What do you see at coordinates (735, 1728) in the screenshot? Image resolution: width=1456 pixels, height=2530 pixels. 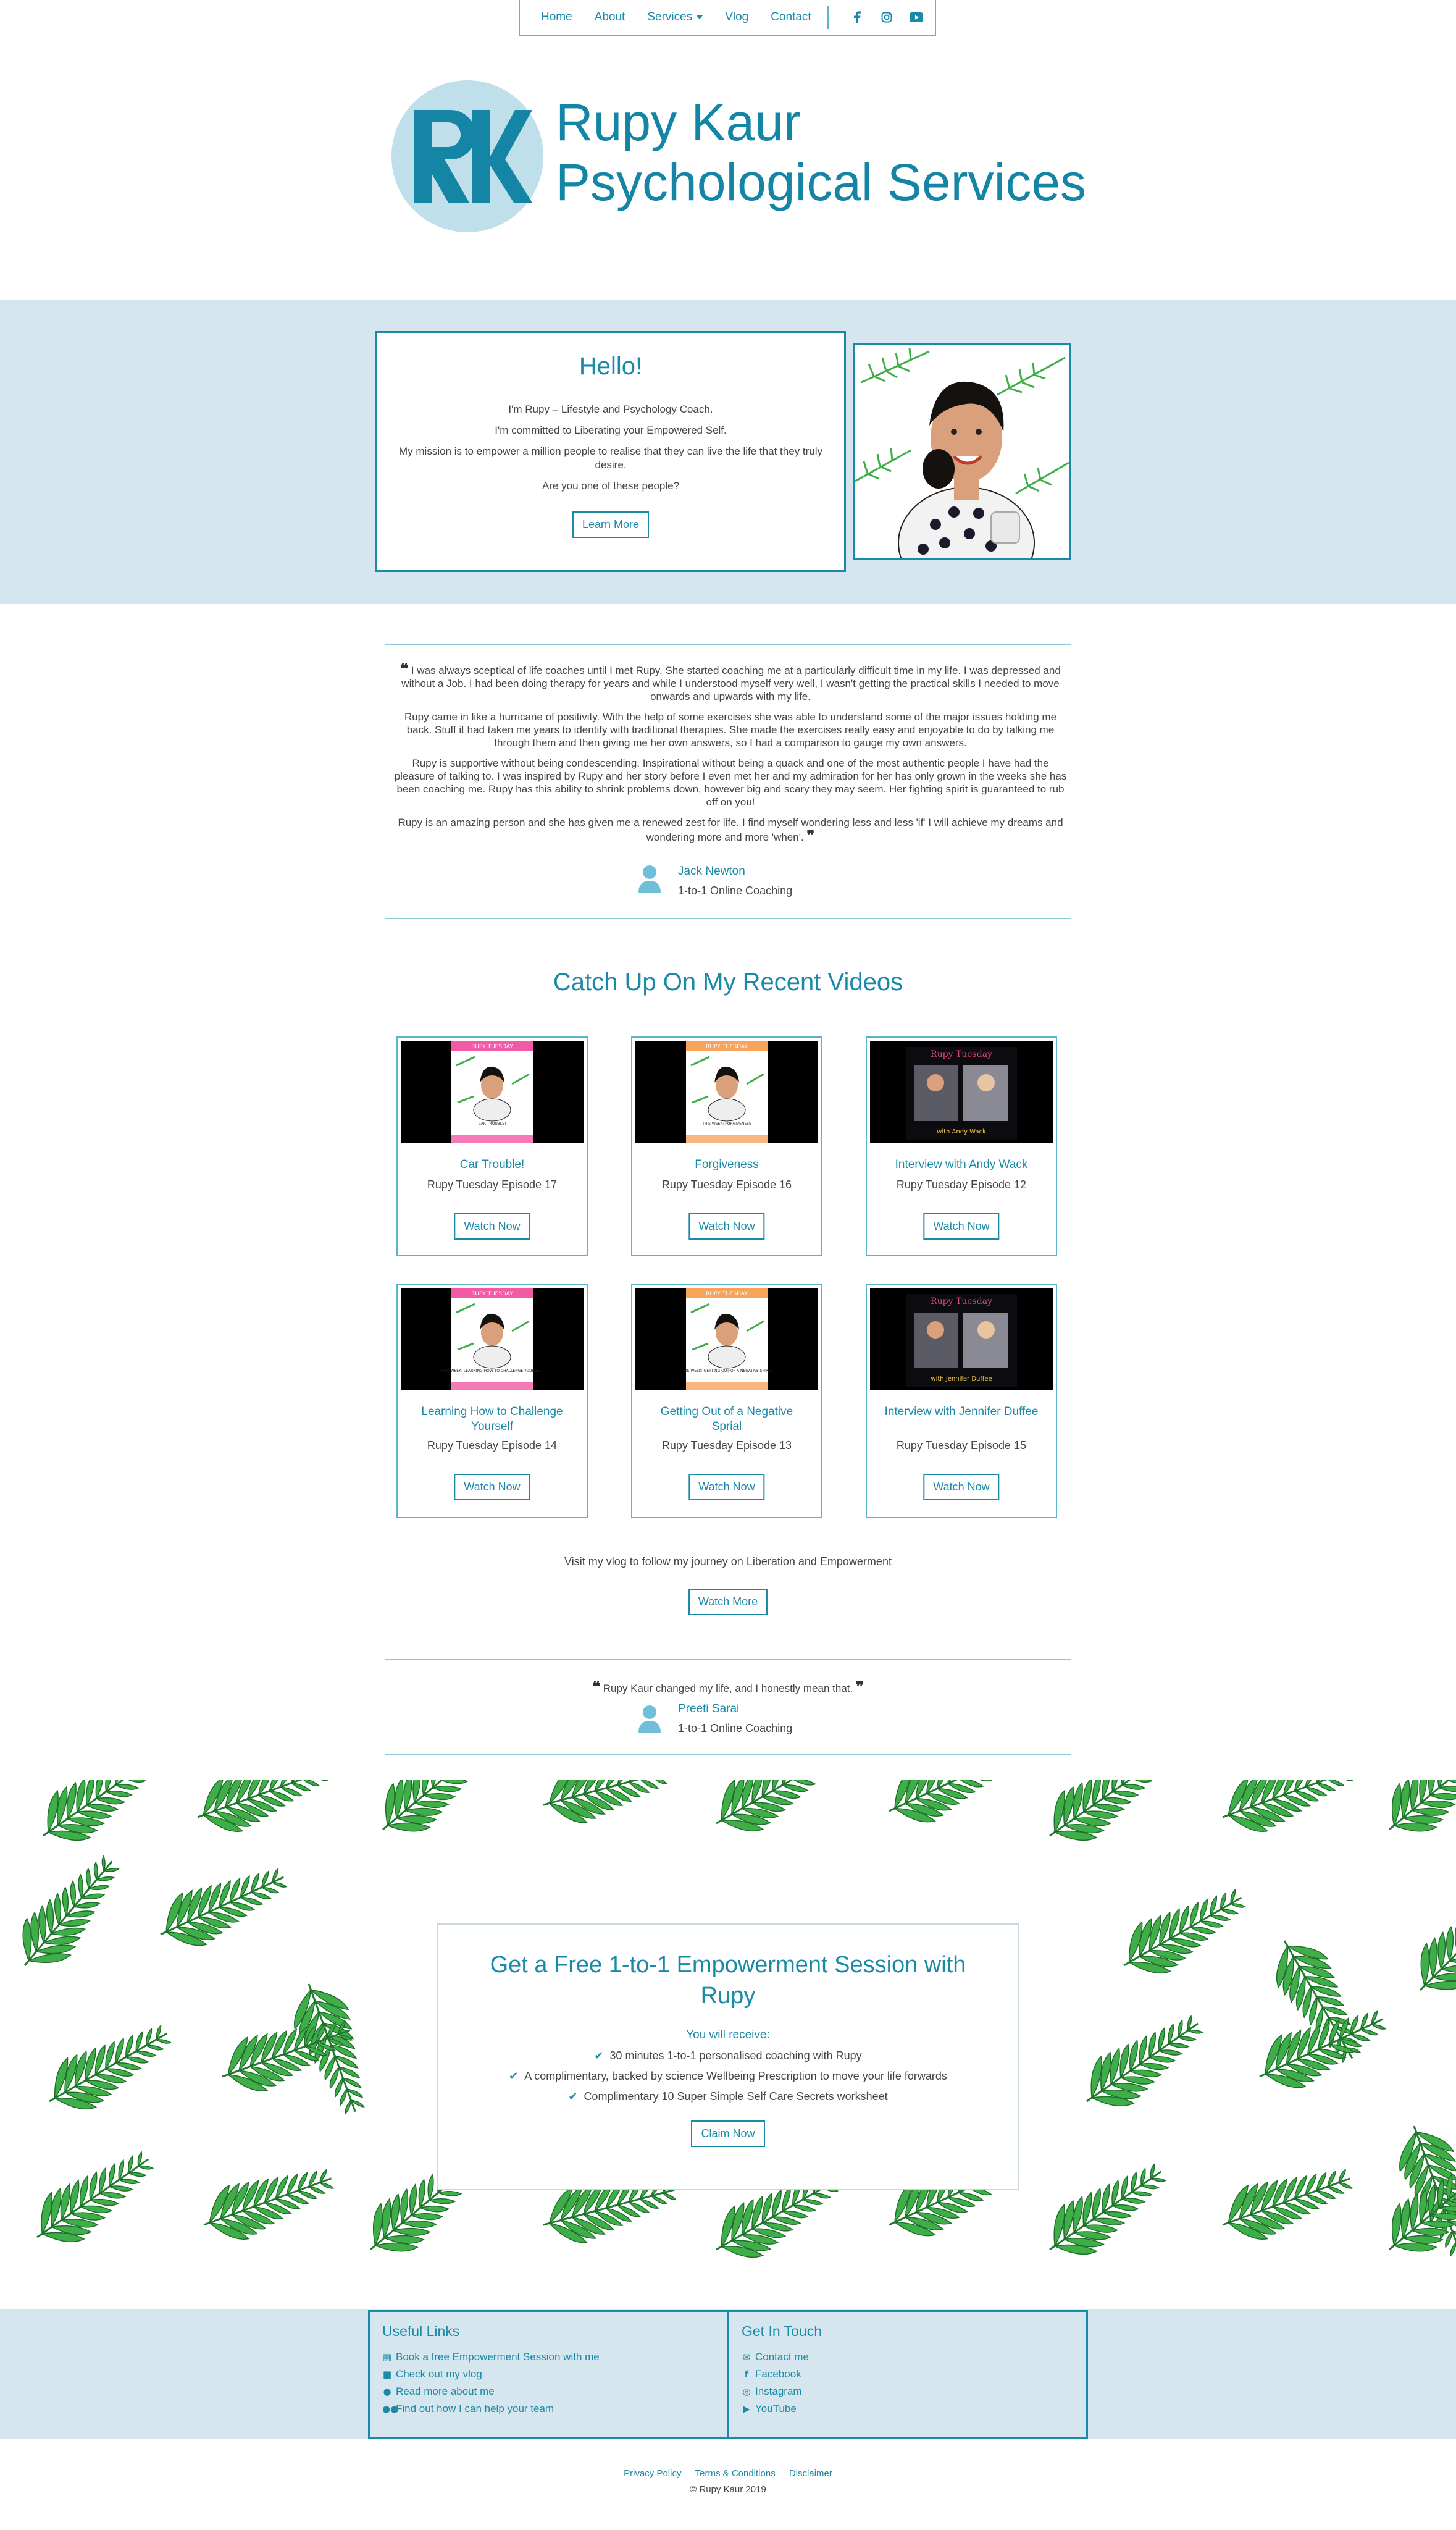 I see `testimonial-role: 1-to-1 Online Coaching` at bounding box center [735, 1728].